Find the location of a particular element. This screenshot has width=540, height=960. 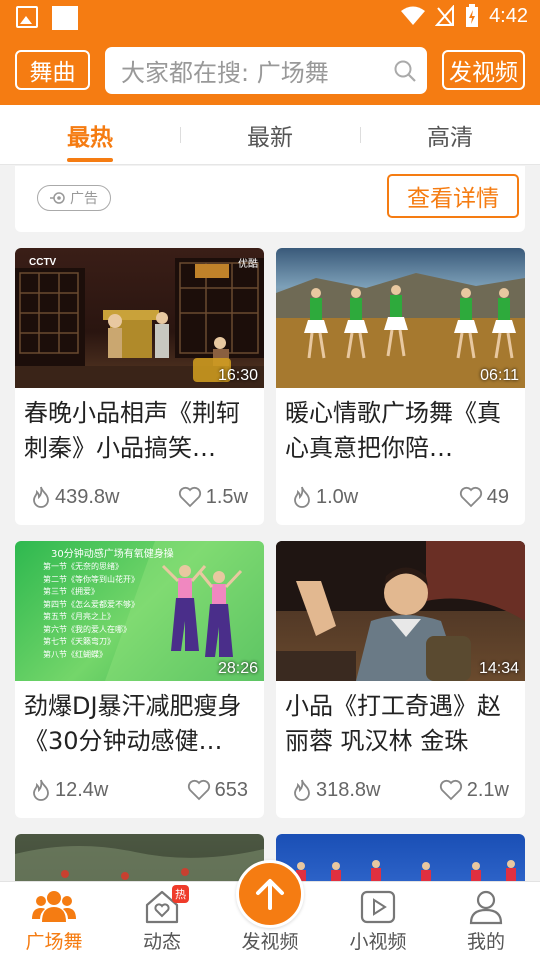

nav-label: 我的 is located at coordinates (485, 942).